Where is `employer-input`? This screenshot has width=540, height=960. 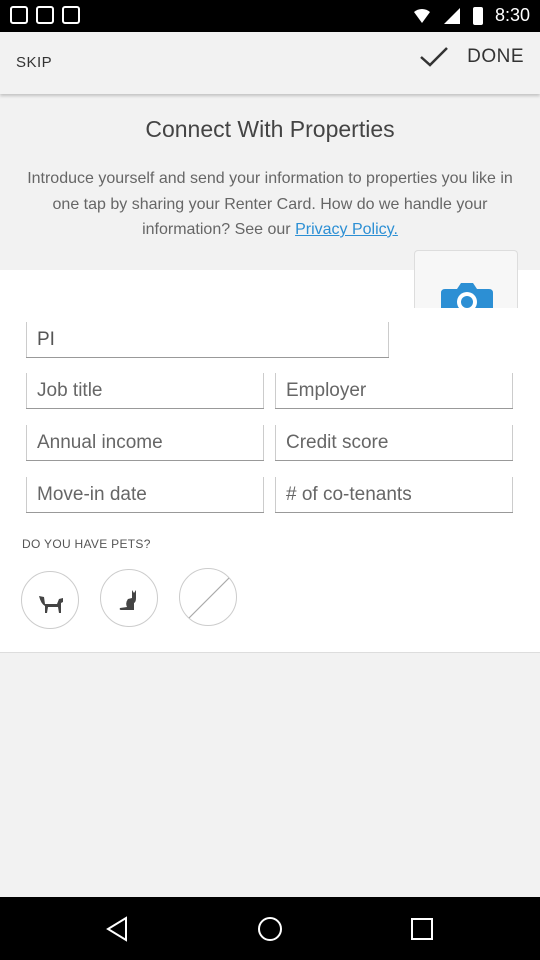
employer-input is located at coordinates (394, 390).